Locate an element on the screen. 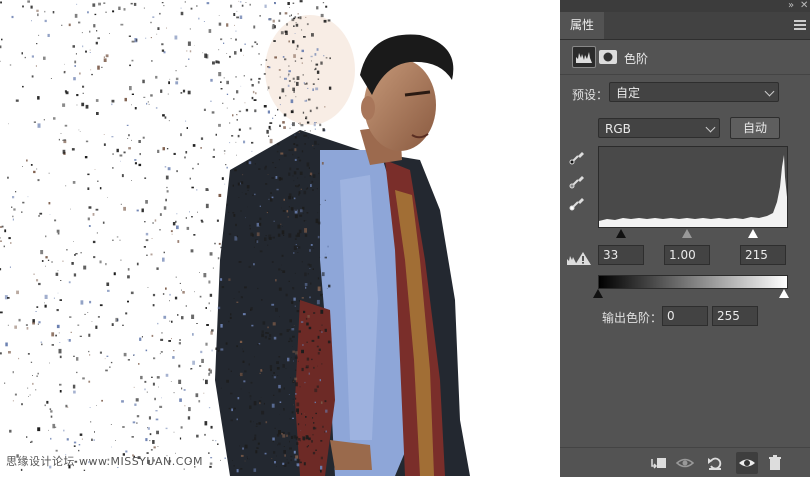  input-black-slider is located at coordinates (621, 233).